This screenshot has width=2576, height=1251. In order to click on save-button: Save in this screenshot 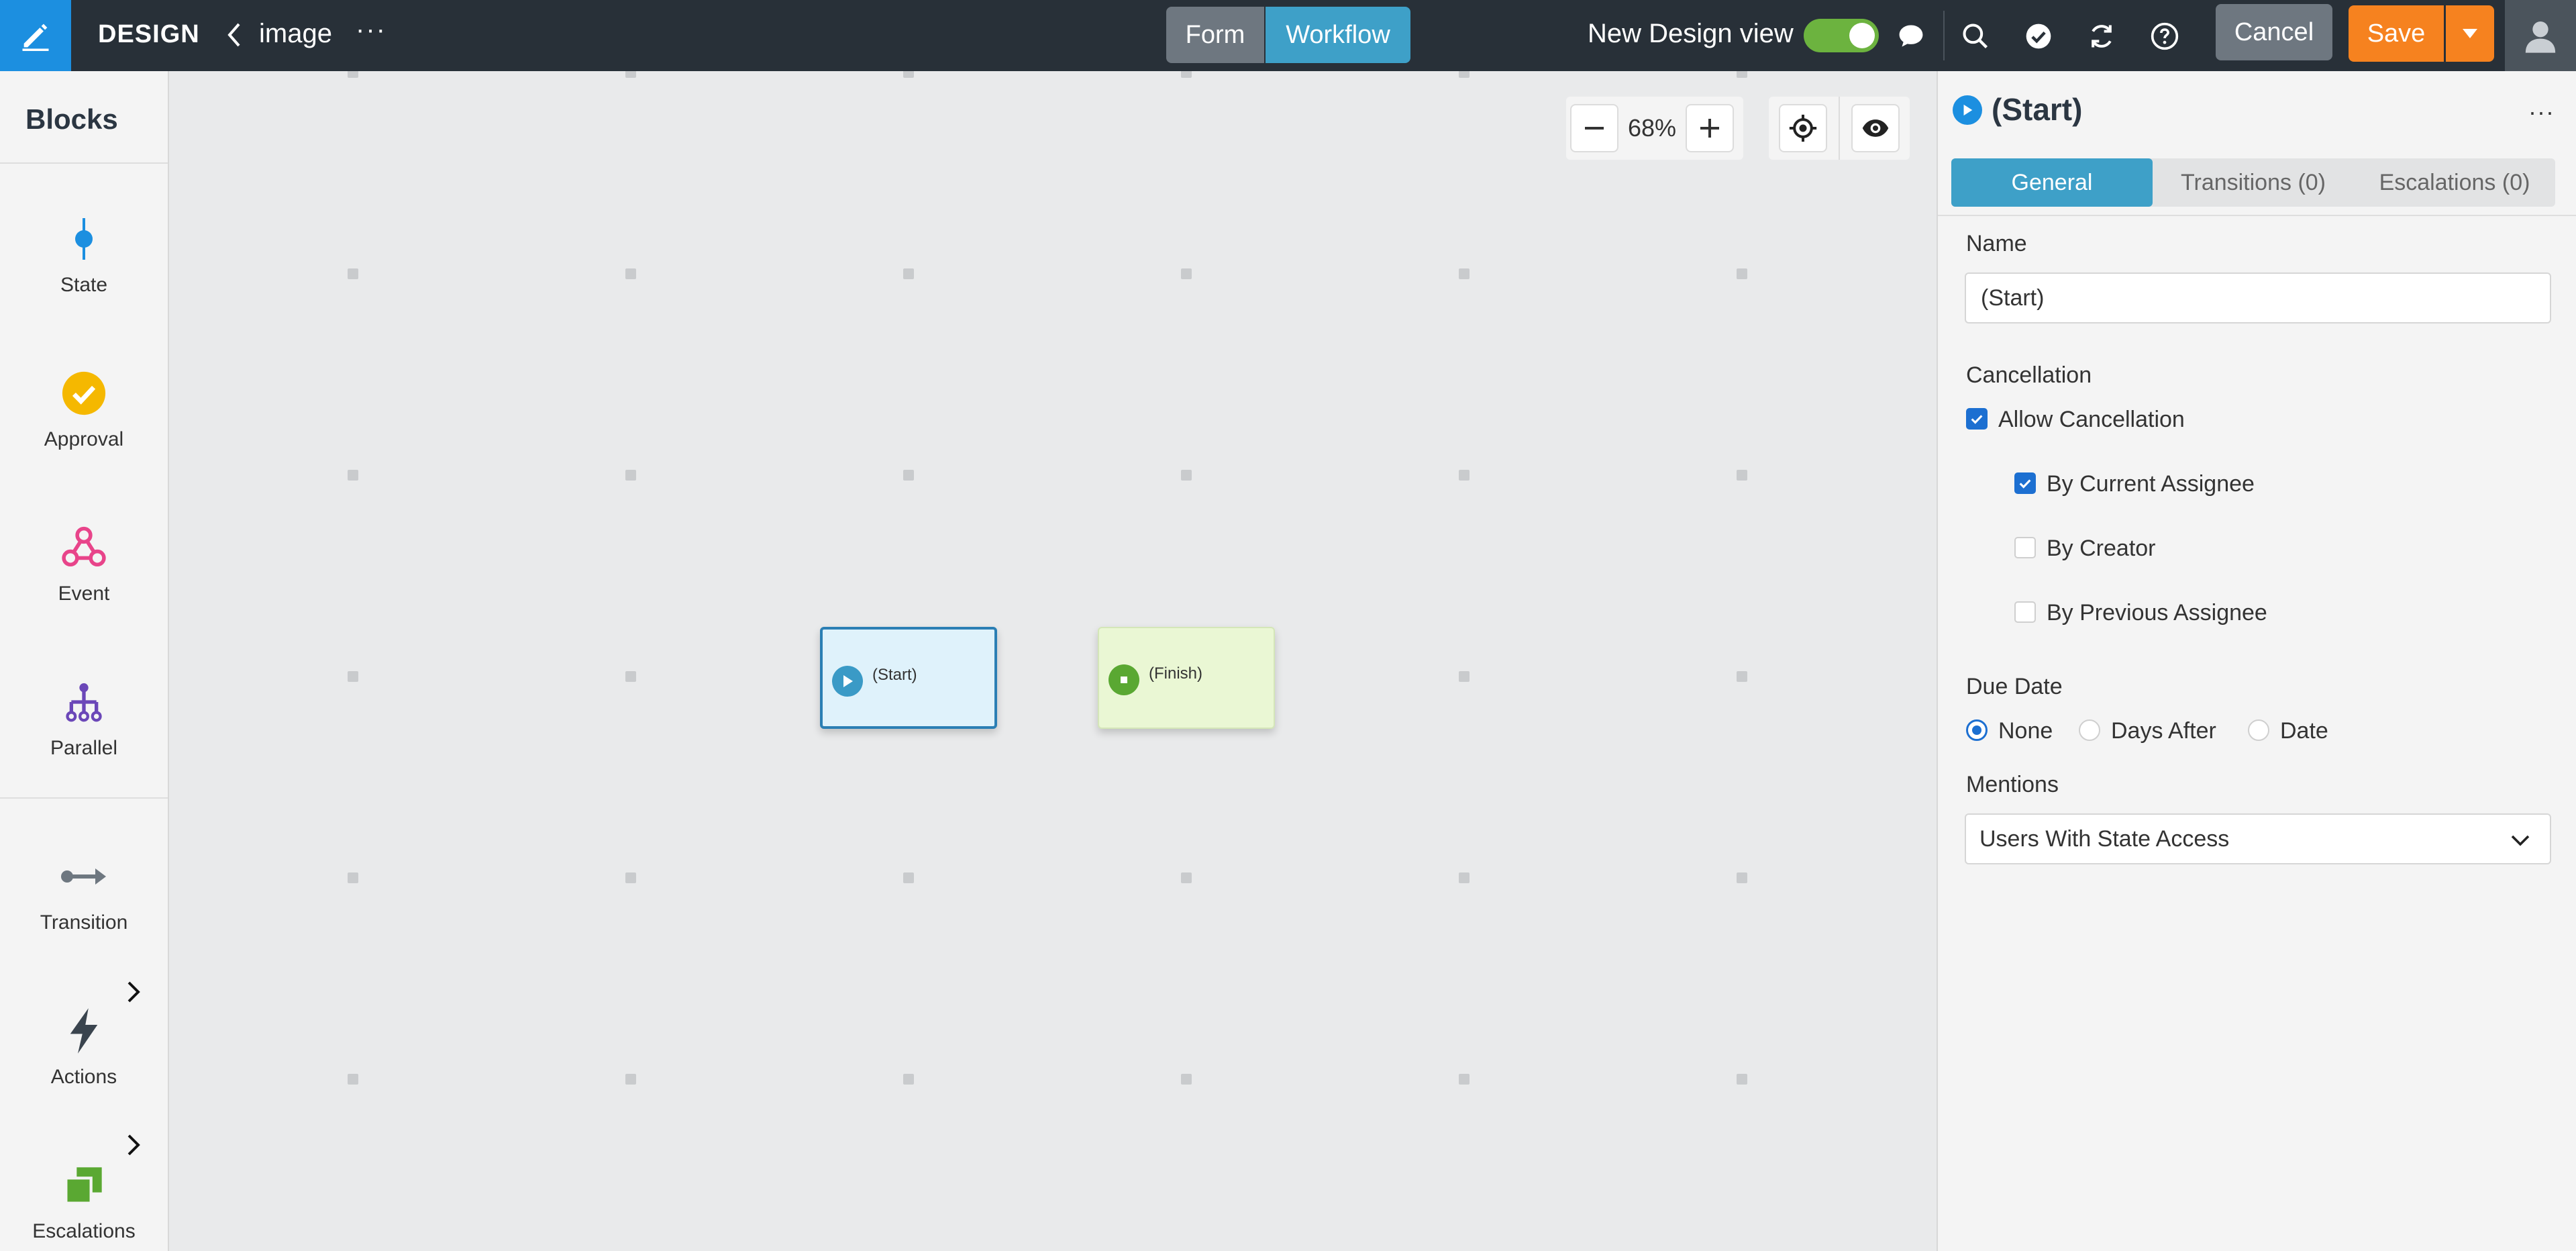, I will do `click(2396, 33)`.